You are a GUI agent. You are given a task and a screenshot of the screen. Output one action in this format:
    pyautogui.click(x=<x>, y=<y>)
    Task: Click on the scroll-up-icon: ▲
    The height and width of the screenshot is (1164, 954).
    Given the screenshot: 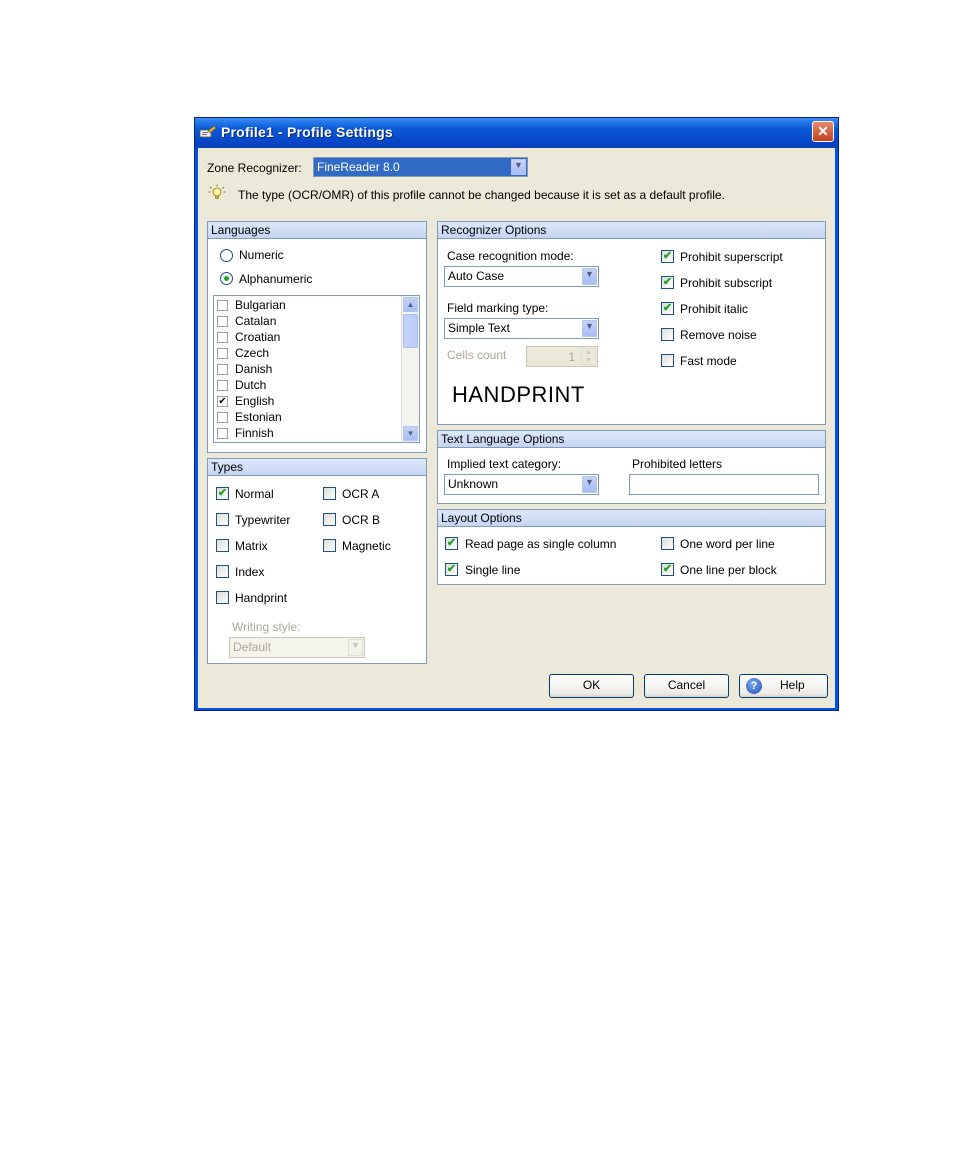 What is the action you would take?
    pyautogui.click(x=410, y=304)
    